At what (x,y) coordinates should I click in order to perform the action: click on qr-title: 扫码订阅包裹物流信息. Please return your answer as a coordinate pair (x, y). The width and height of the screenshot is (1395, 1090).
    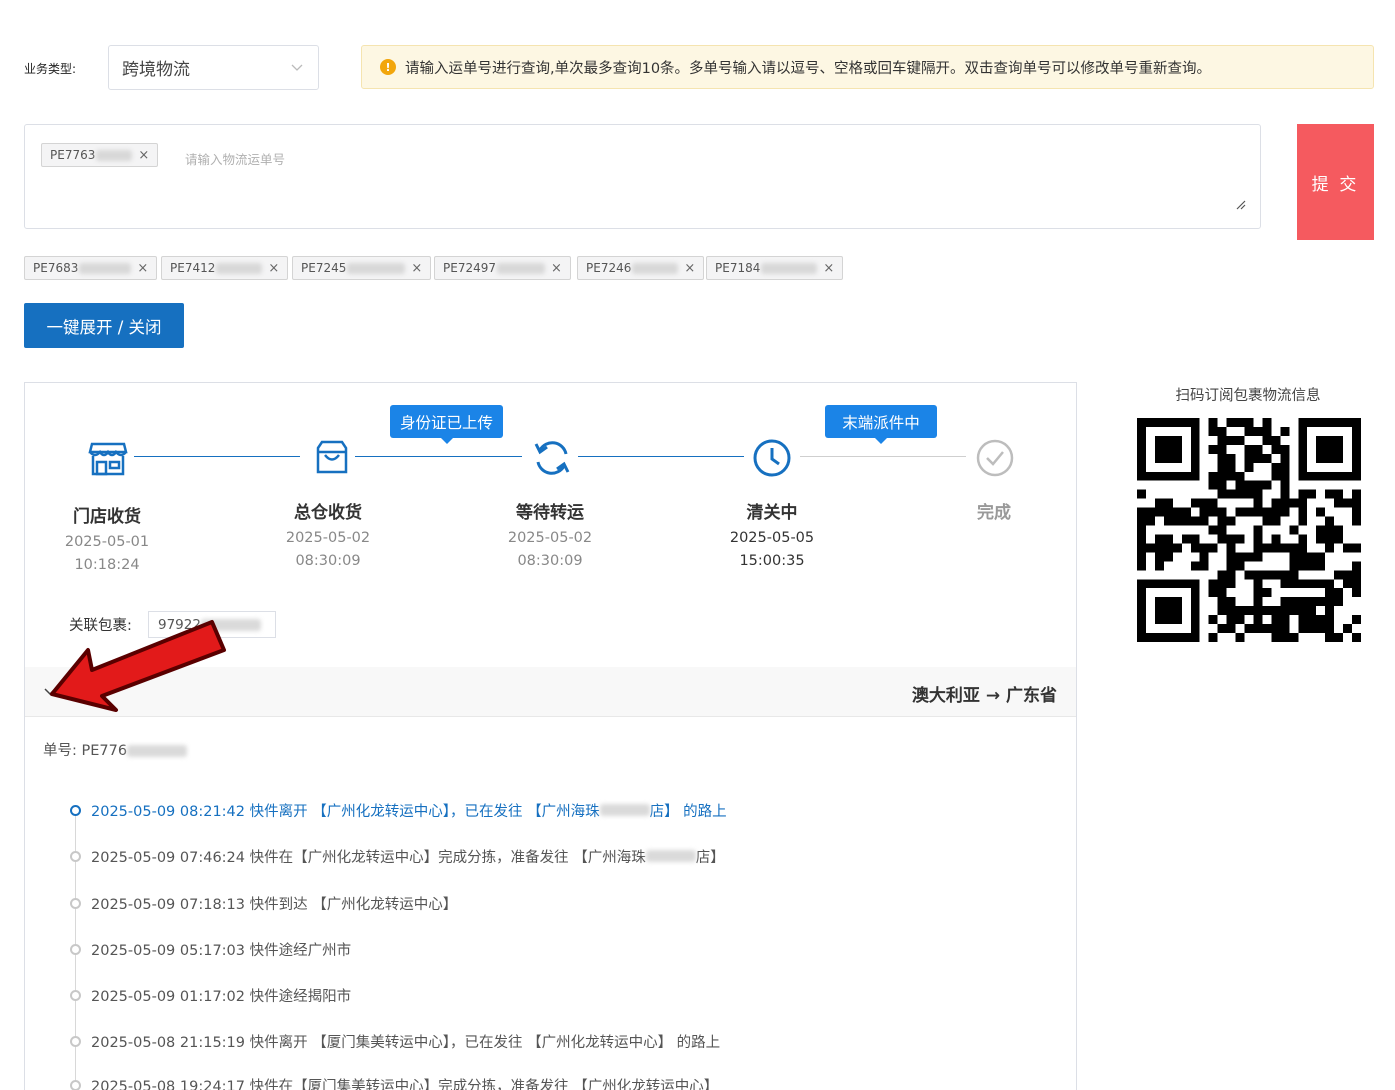
    Looking at the image, I should click on (1248, 396).